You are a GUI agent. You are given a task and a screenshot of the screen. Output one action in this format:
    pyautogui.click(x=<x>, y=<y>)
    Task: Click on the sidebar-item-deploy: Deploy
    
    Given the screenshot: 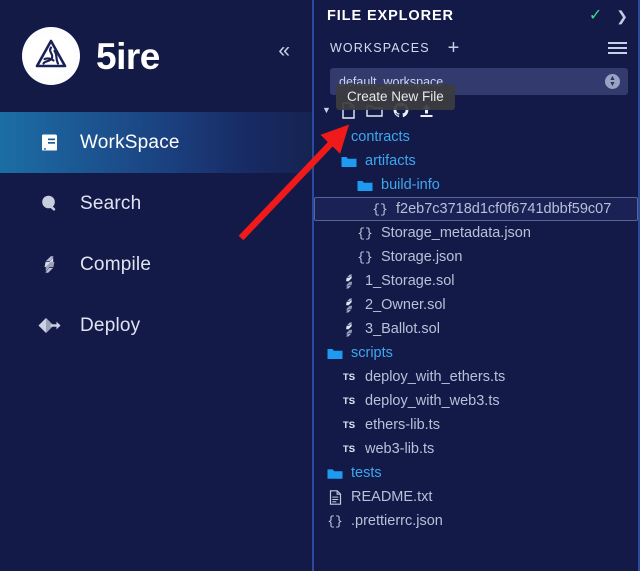 What is the action you would take?
    pyautogui.click(x=156, y=325)
    